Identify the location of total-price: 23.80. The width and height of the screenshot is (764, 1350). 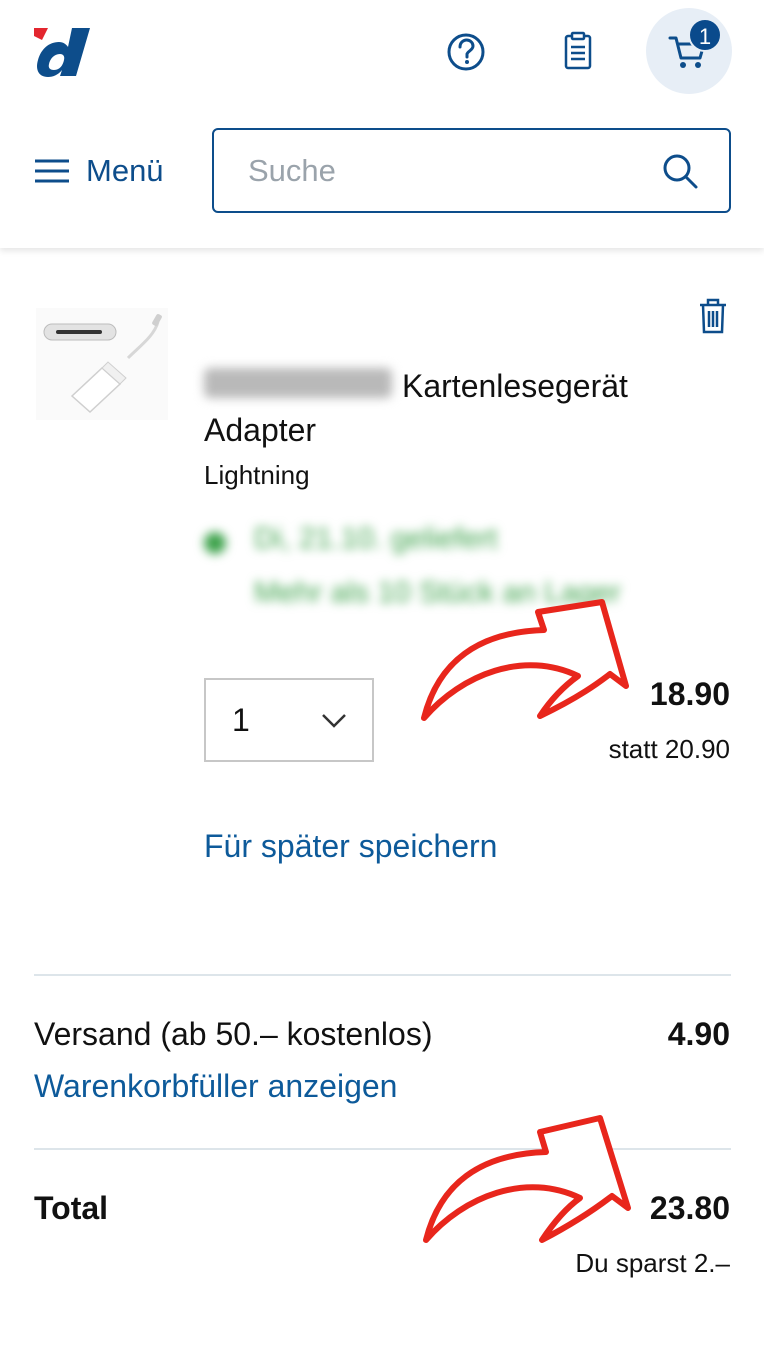
(689, 1208).